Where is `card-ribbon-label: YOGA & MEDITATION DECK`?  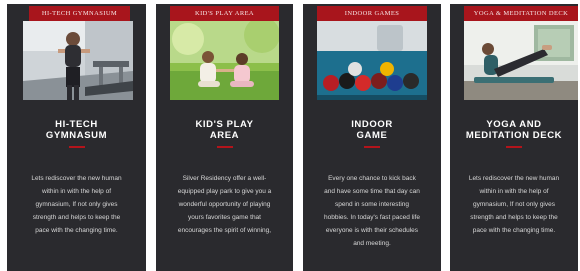
card-ribbon-label: YOGA & MEDITATION DECK is located at coordinates (521, 13).